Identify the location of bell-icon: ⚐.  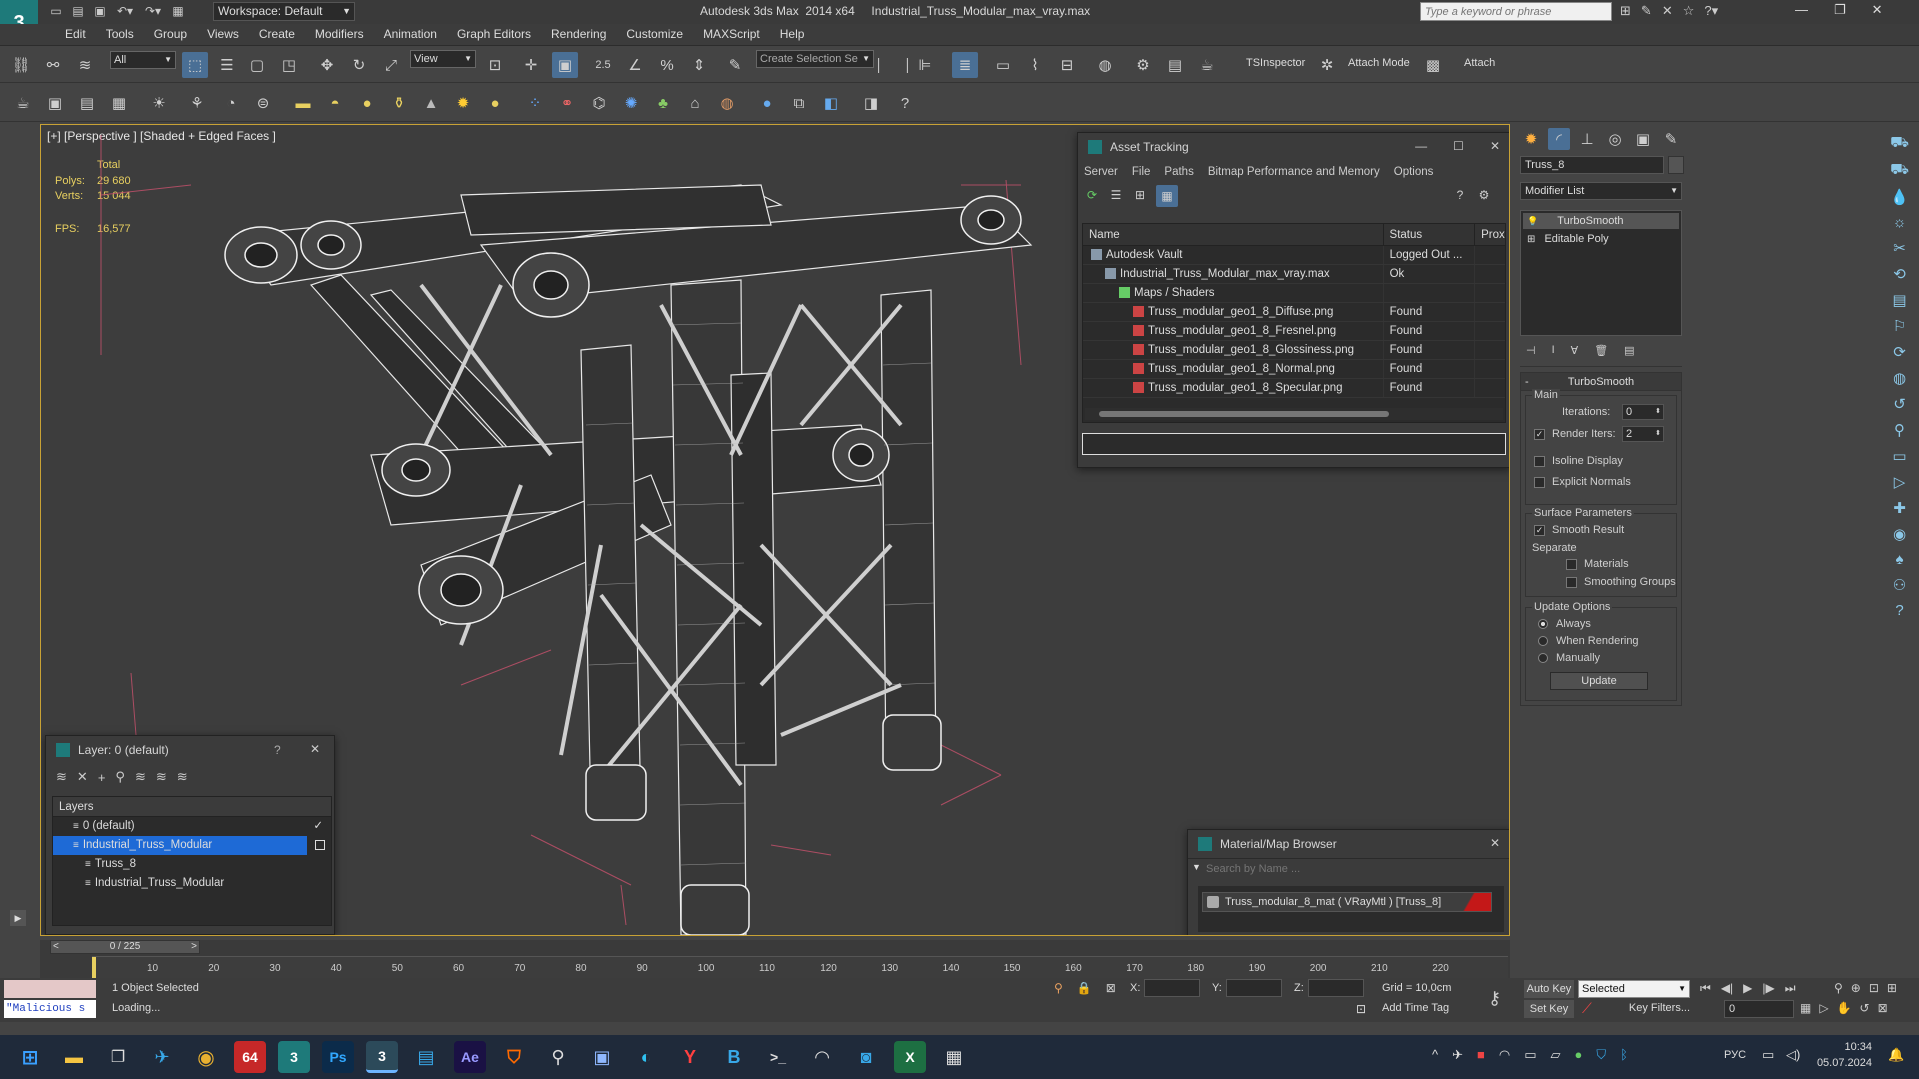
(1899, 326).